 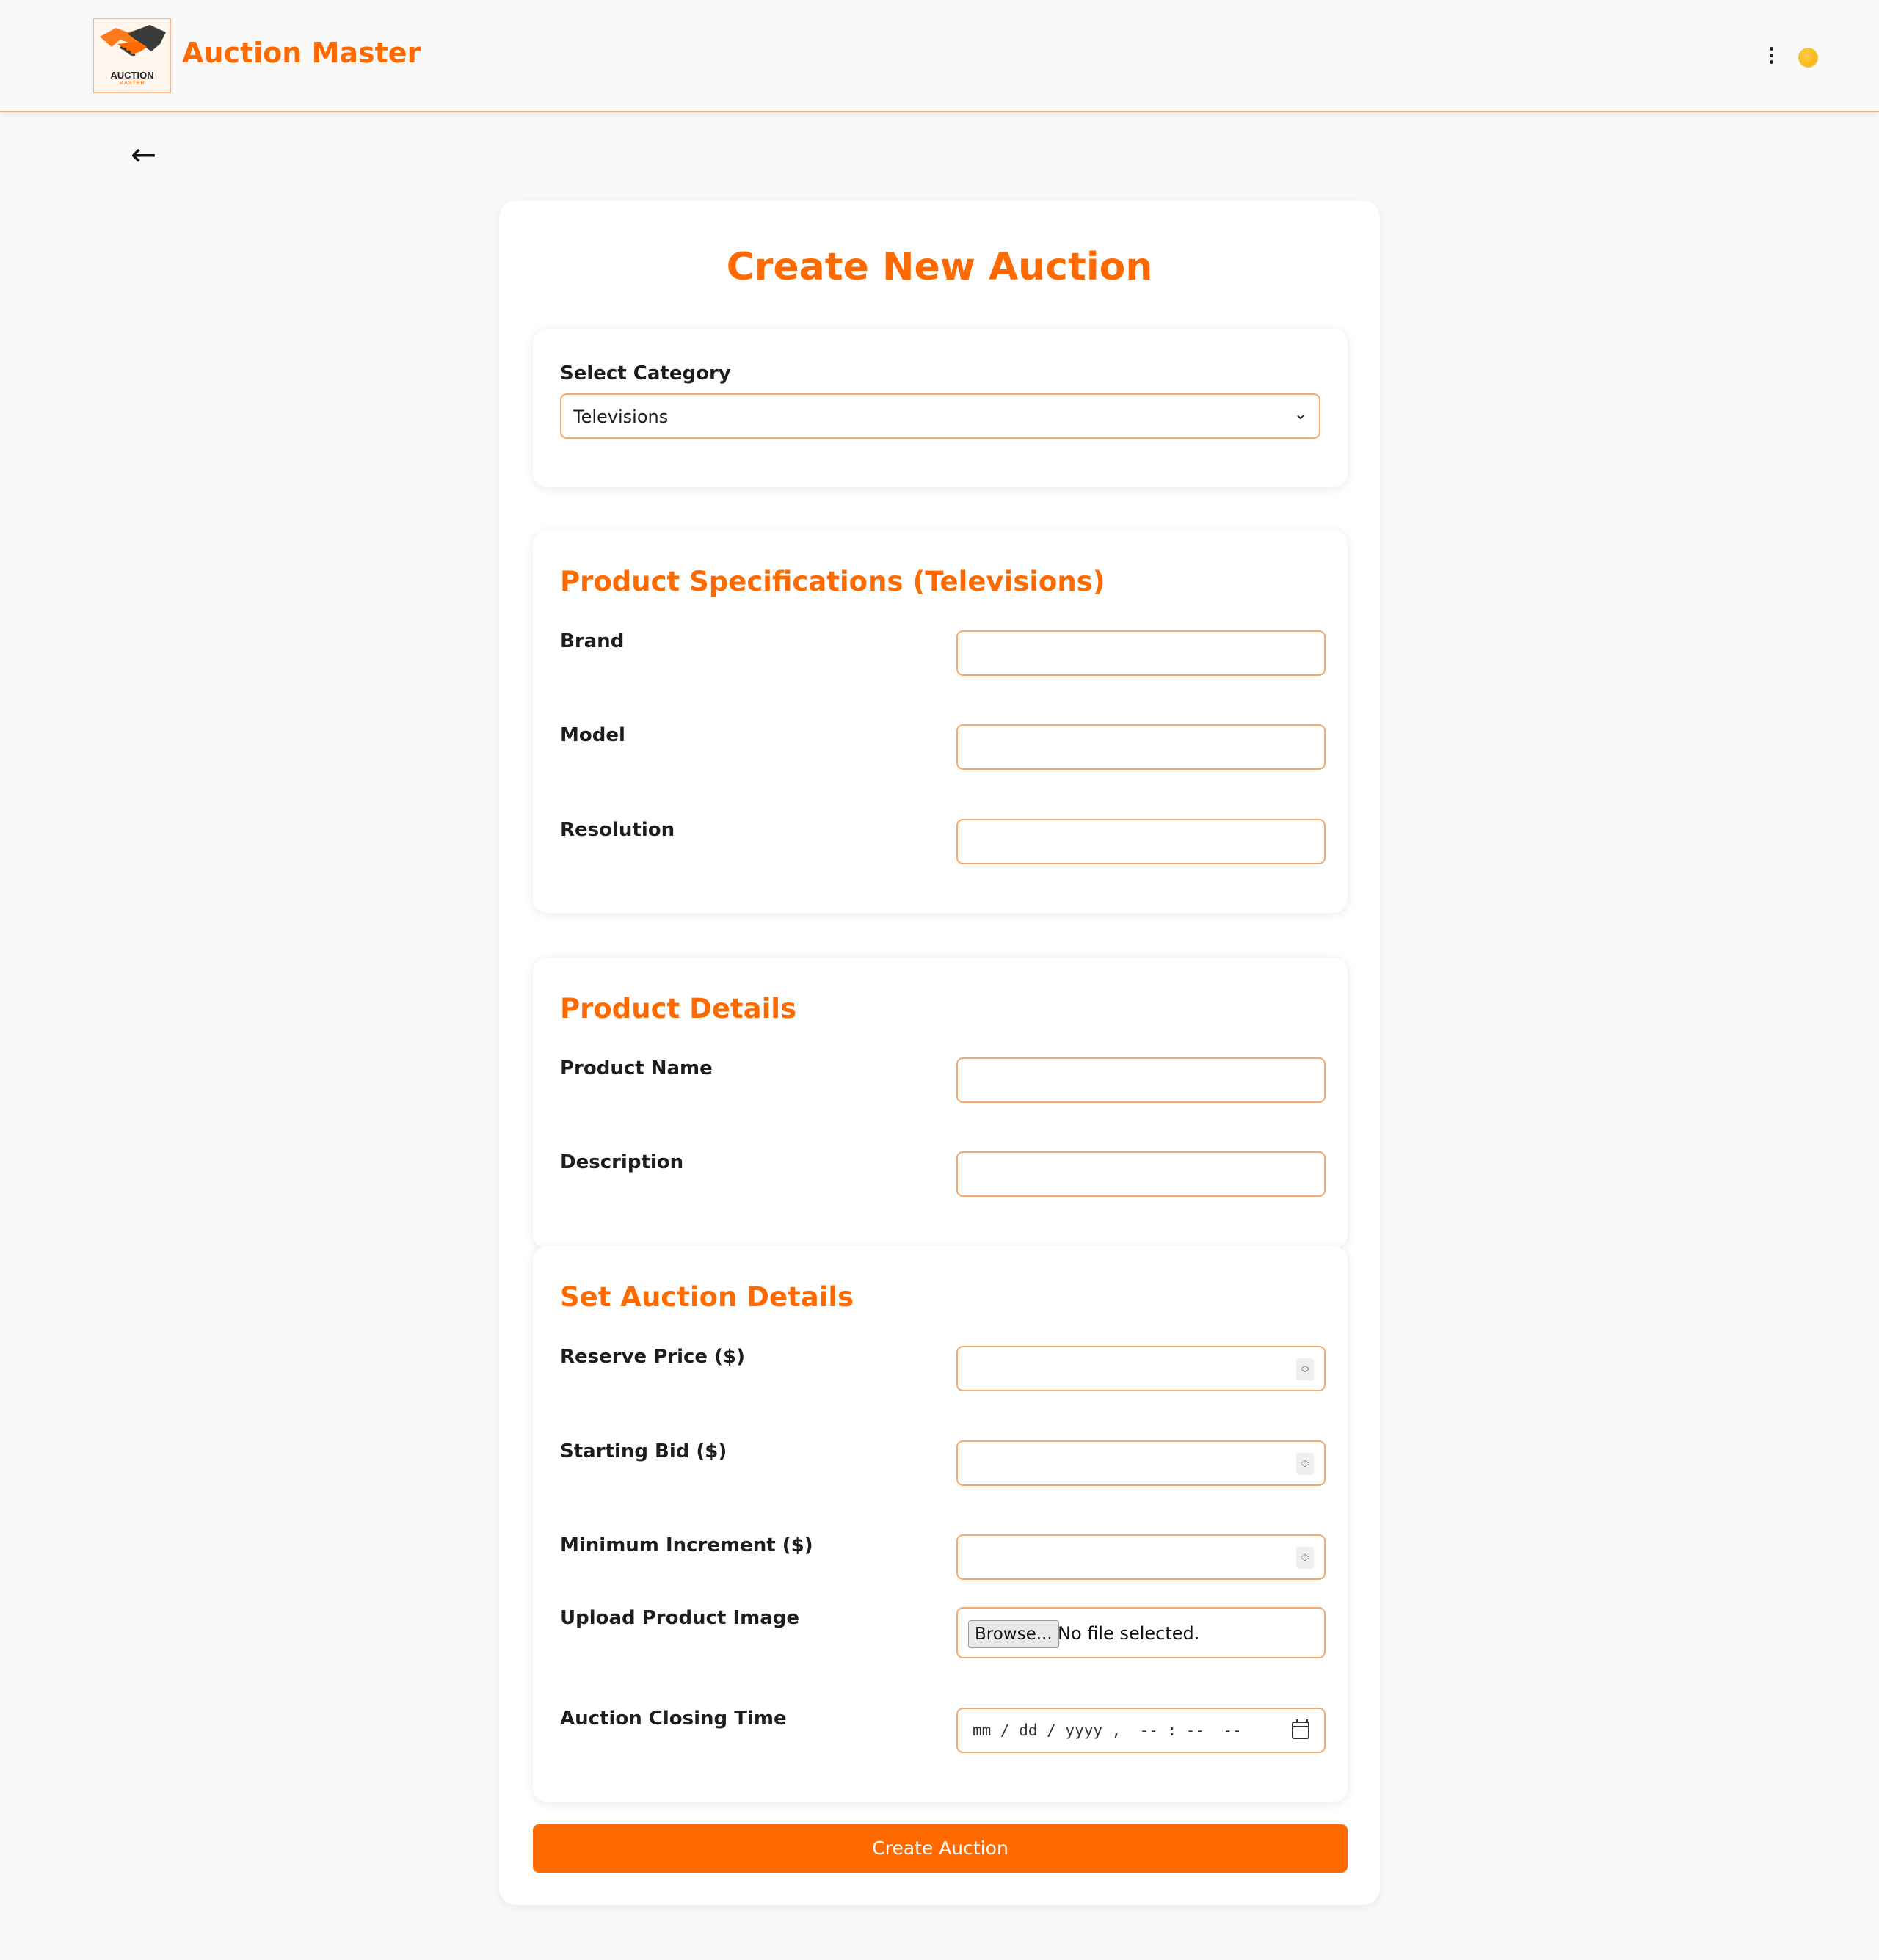 What do you see at coordinates (622, 1162) in the screenshot?
I see `description-label: Description` at bounding box center [622, 1162].